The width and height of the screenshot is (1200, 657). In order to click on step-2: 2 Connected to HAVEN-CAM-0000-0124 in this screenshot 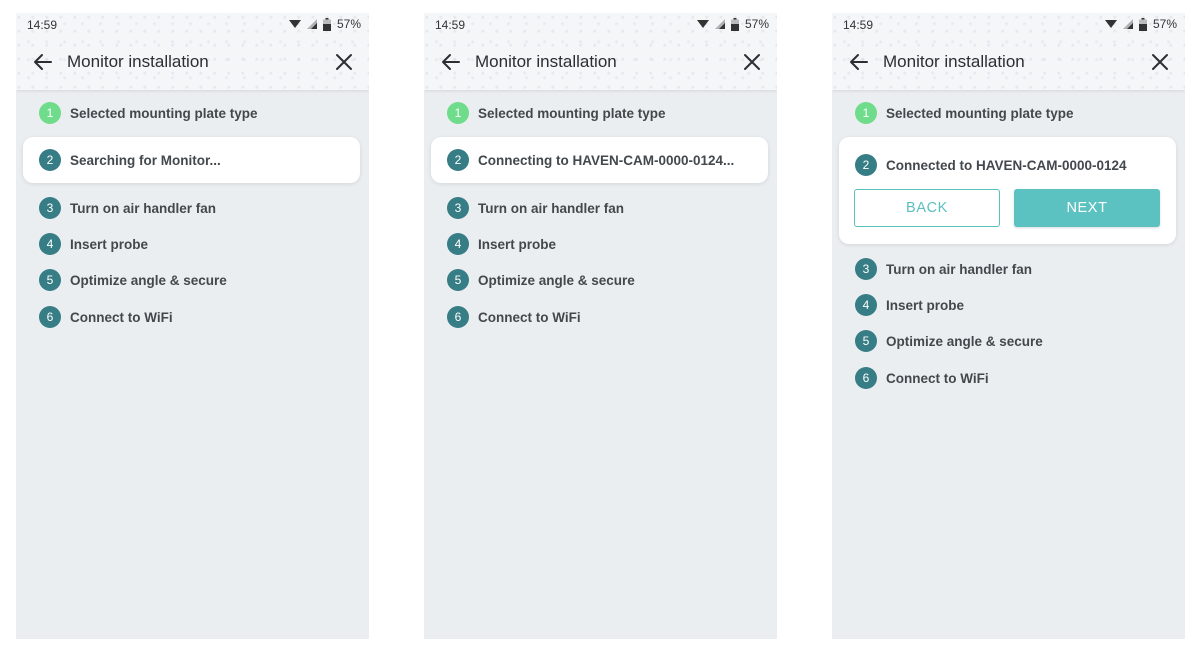, I will do `click(991, 165)`.